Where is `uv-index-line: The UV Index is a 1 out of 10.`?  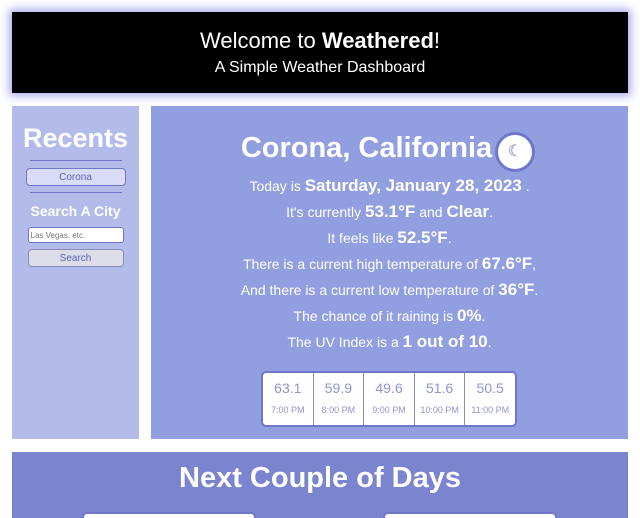
uv-index-line: The UV Index is a 1 out of 10. is located at coordinates (389, 341).